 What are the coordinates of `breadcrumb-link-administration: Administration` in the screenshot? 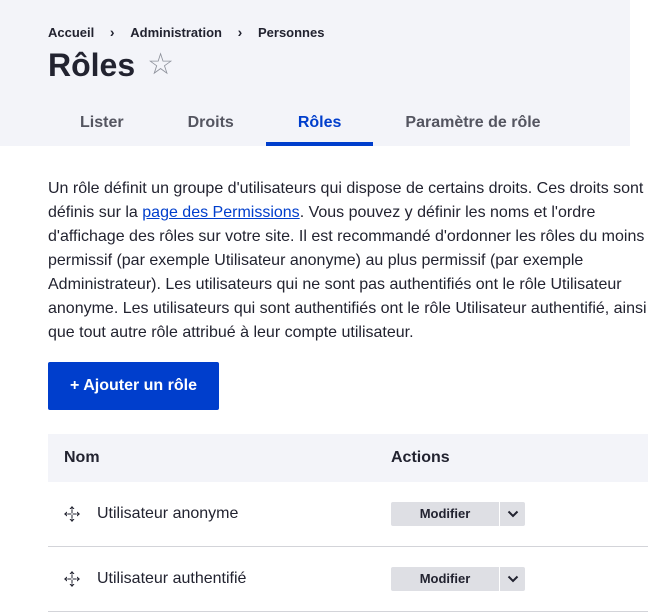 It's located at (176, 32).